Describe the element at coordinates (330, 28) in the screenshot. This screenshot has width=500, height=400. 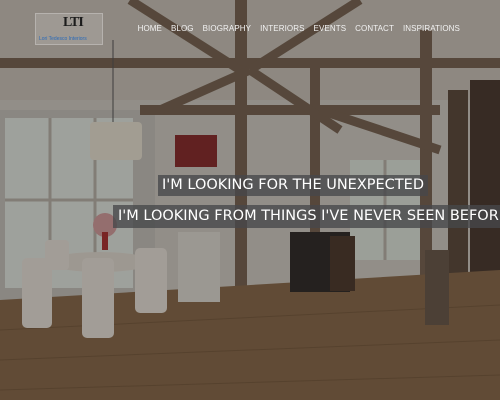
I see `nav-events: EVENTS` at that location.